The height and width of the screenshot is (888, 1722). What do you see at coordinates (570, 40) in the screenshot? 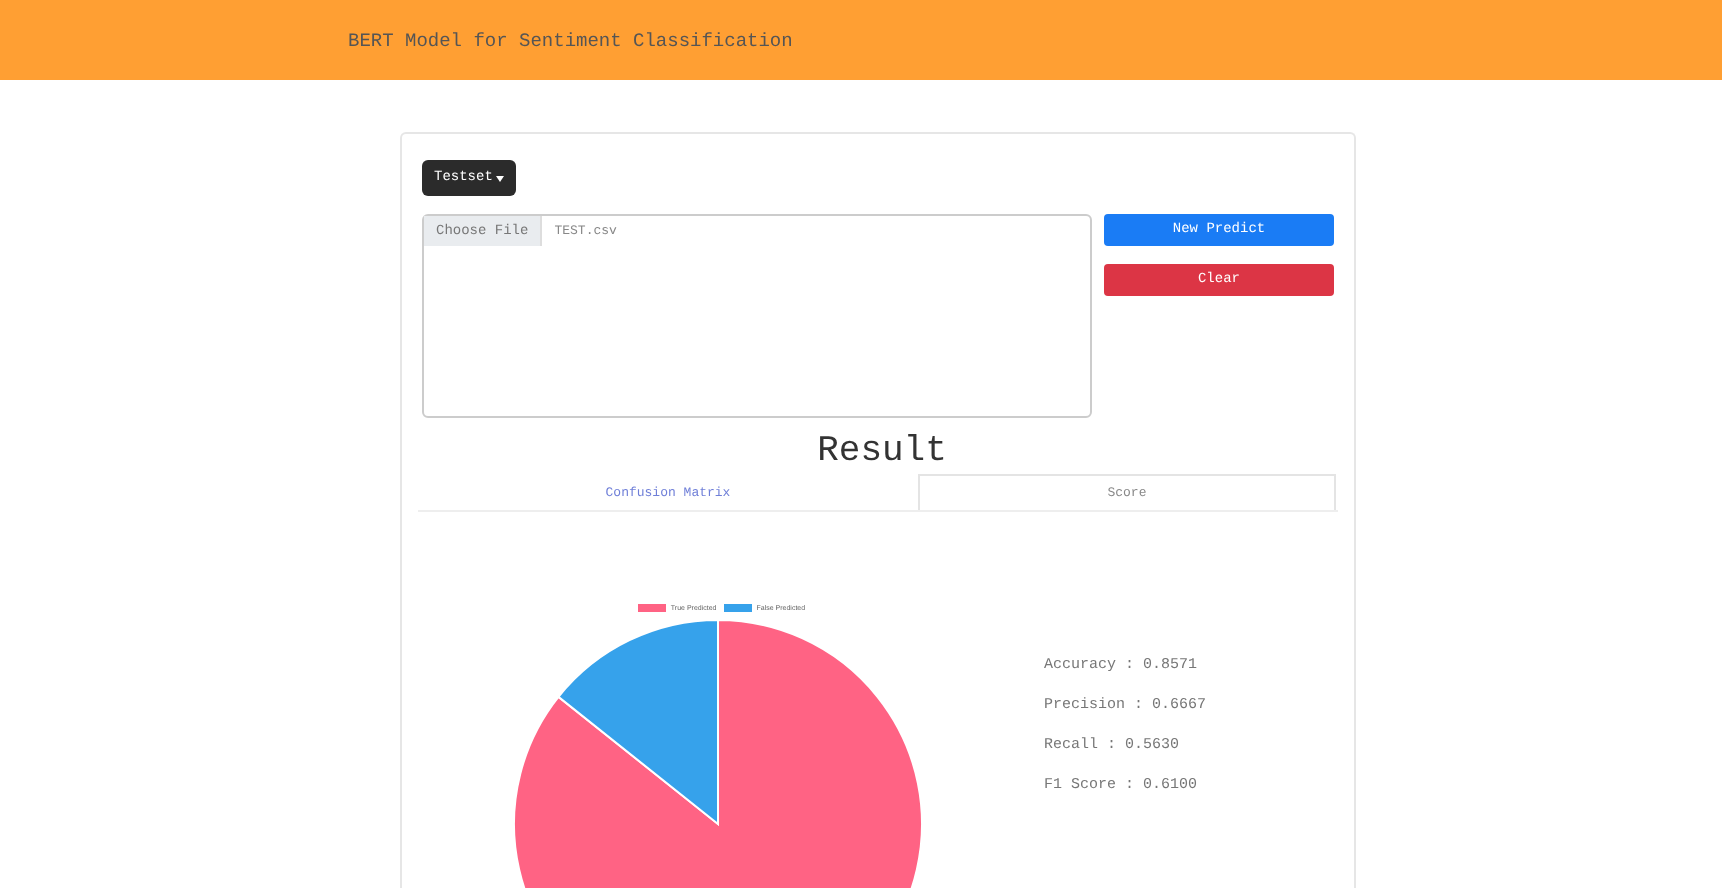
I see `app-title: BERT Model for Sentiment Classification` at bounding box center [570, 40].